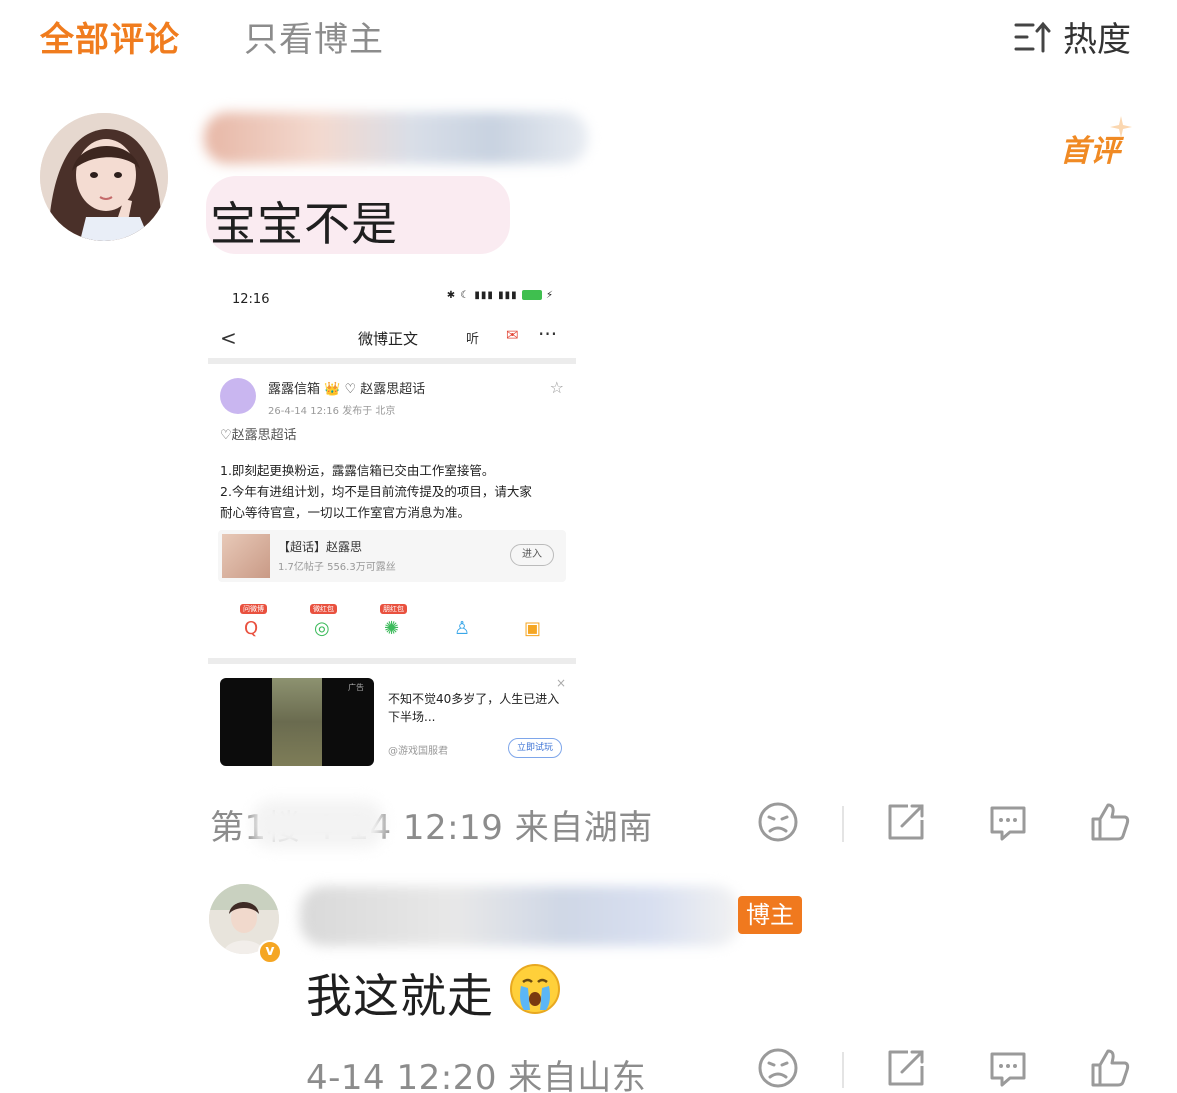 The height and width of the screenshot is (1093, 1177). Describe the element at coordinates (376, 491) in the screenshot. I see `post-body-line: 2.今年有进组计划，均不是目前流传提及的项目，请大家` at that location.